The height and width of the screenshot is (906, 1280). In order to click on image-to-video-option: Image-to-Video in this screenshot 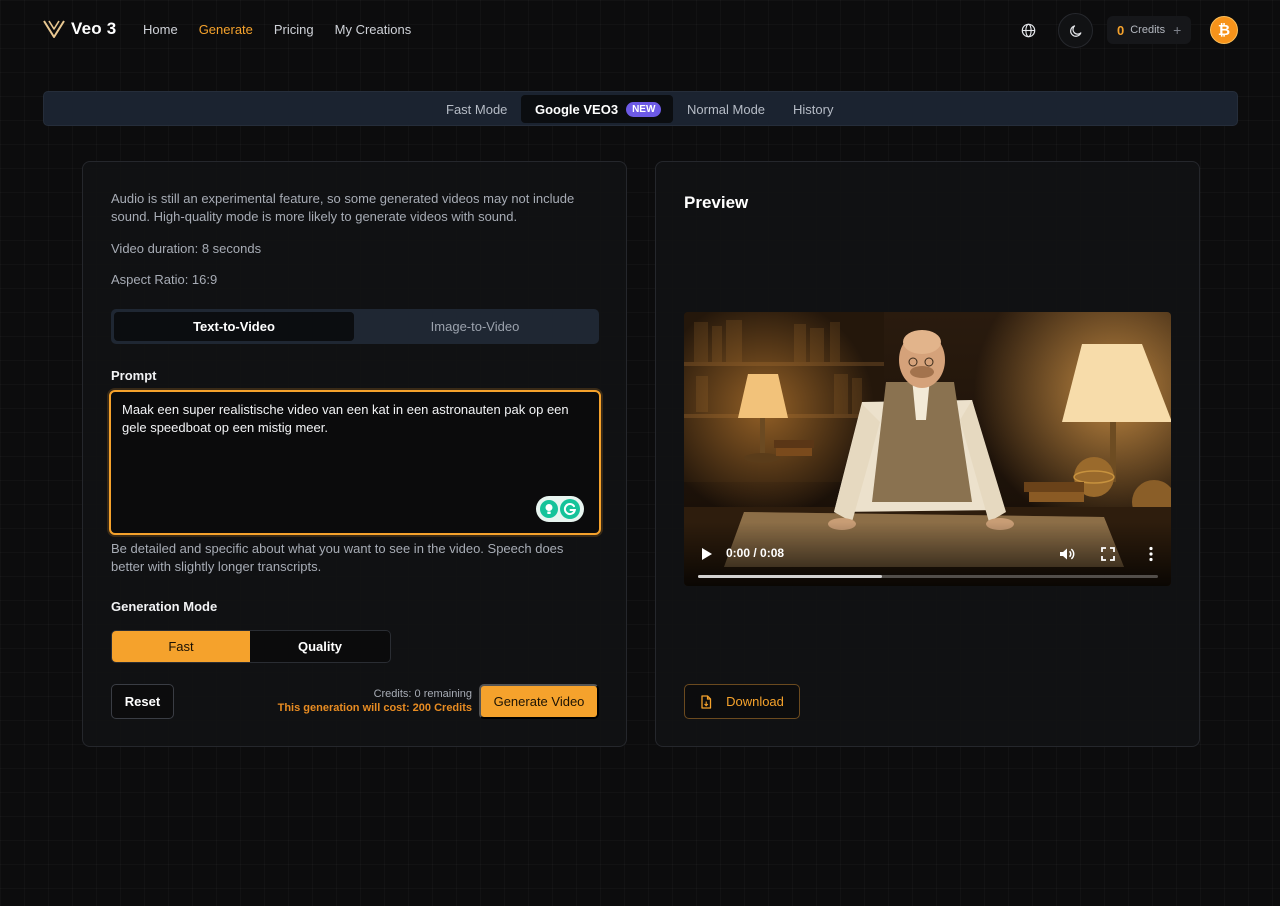, I will do `click(475, 326)`.